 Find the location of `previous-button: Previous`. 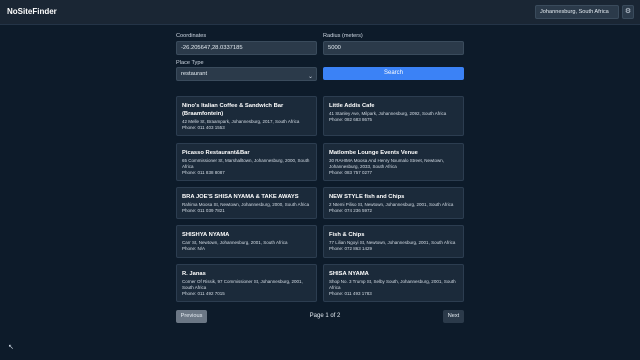

previous-button: Previous is located at coordinates (191, 316).